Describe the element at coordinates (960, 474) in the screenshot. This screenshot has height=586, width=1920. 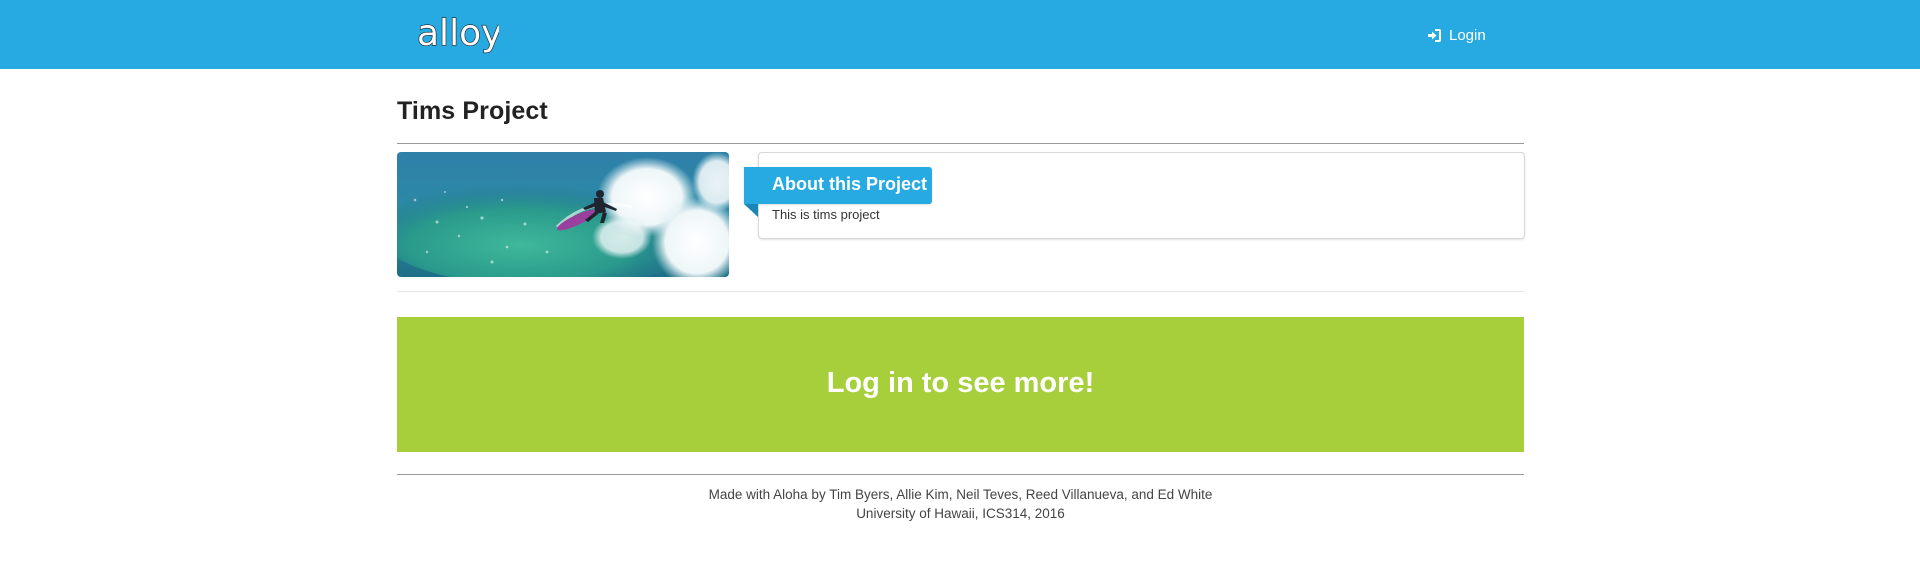
I see `footer-divider` at that location.